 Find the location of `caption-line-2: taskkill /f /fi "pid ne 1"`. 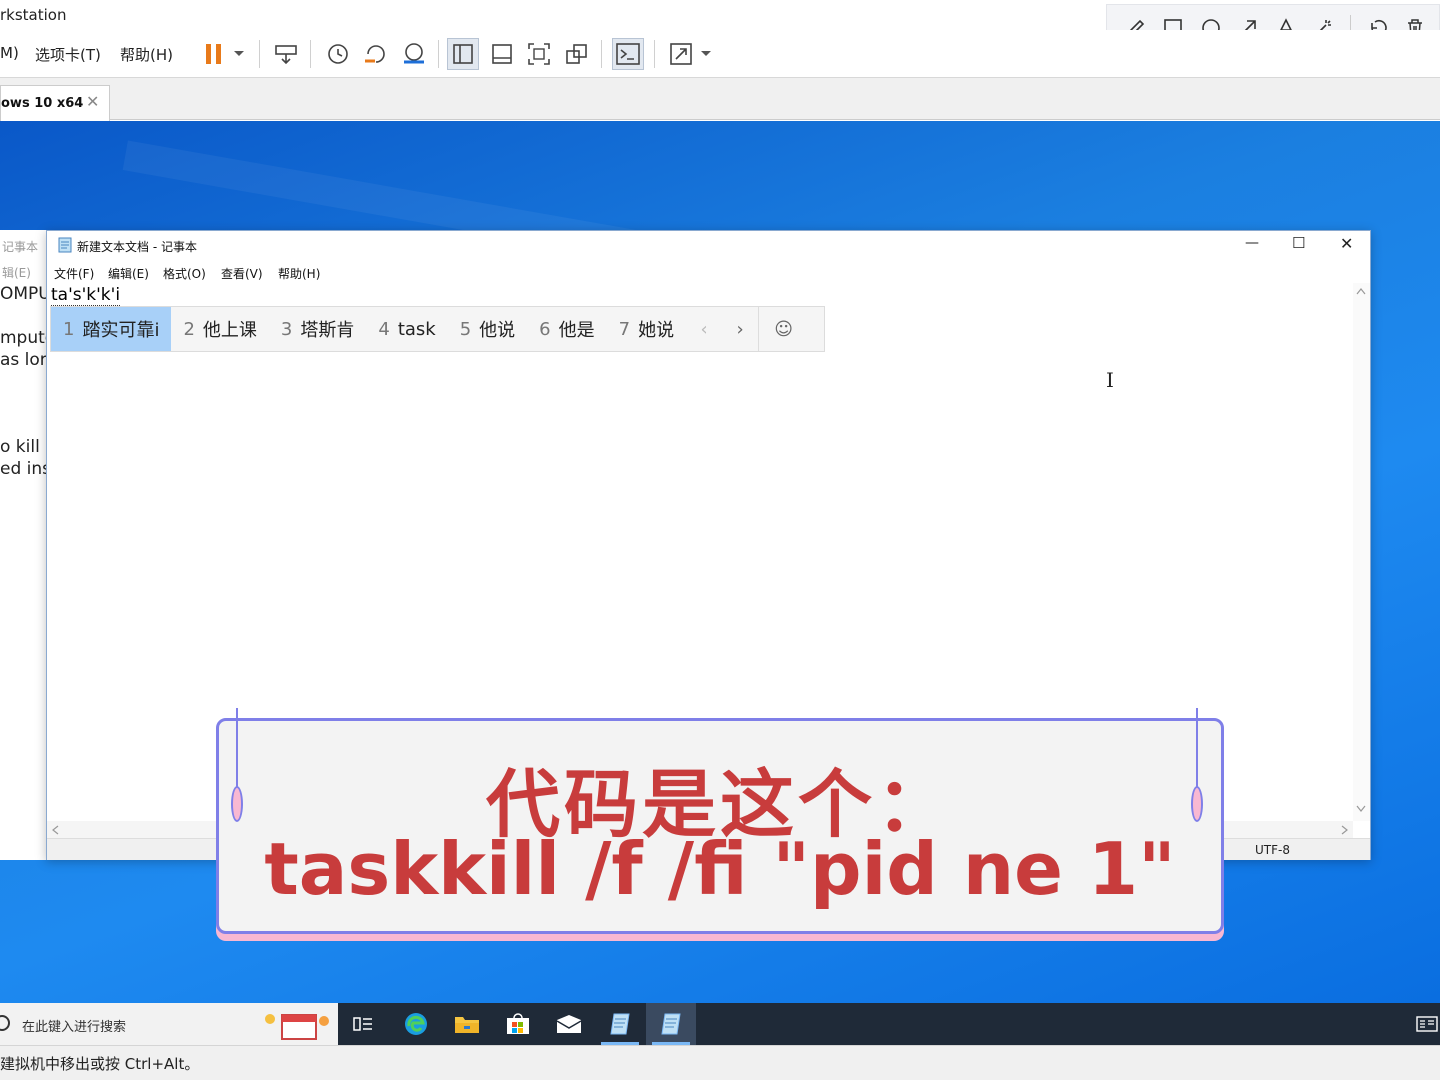

caption-line-2: taskkill /f /fi "pid ne 1" is located at coordinates (720, 869).